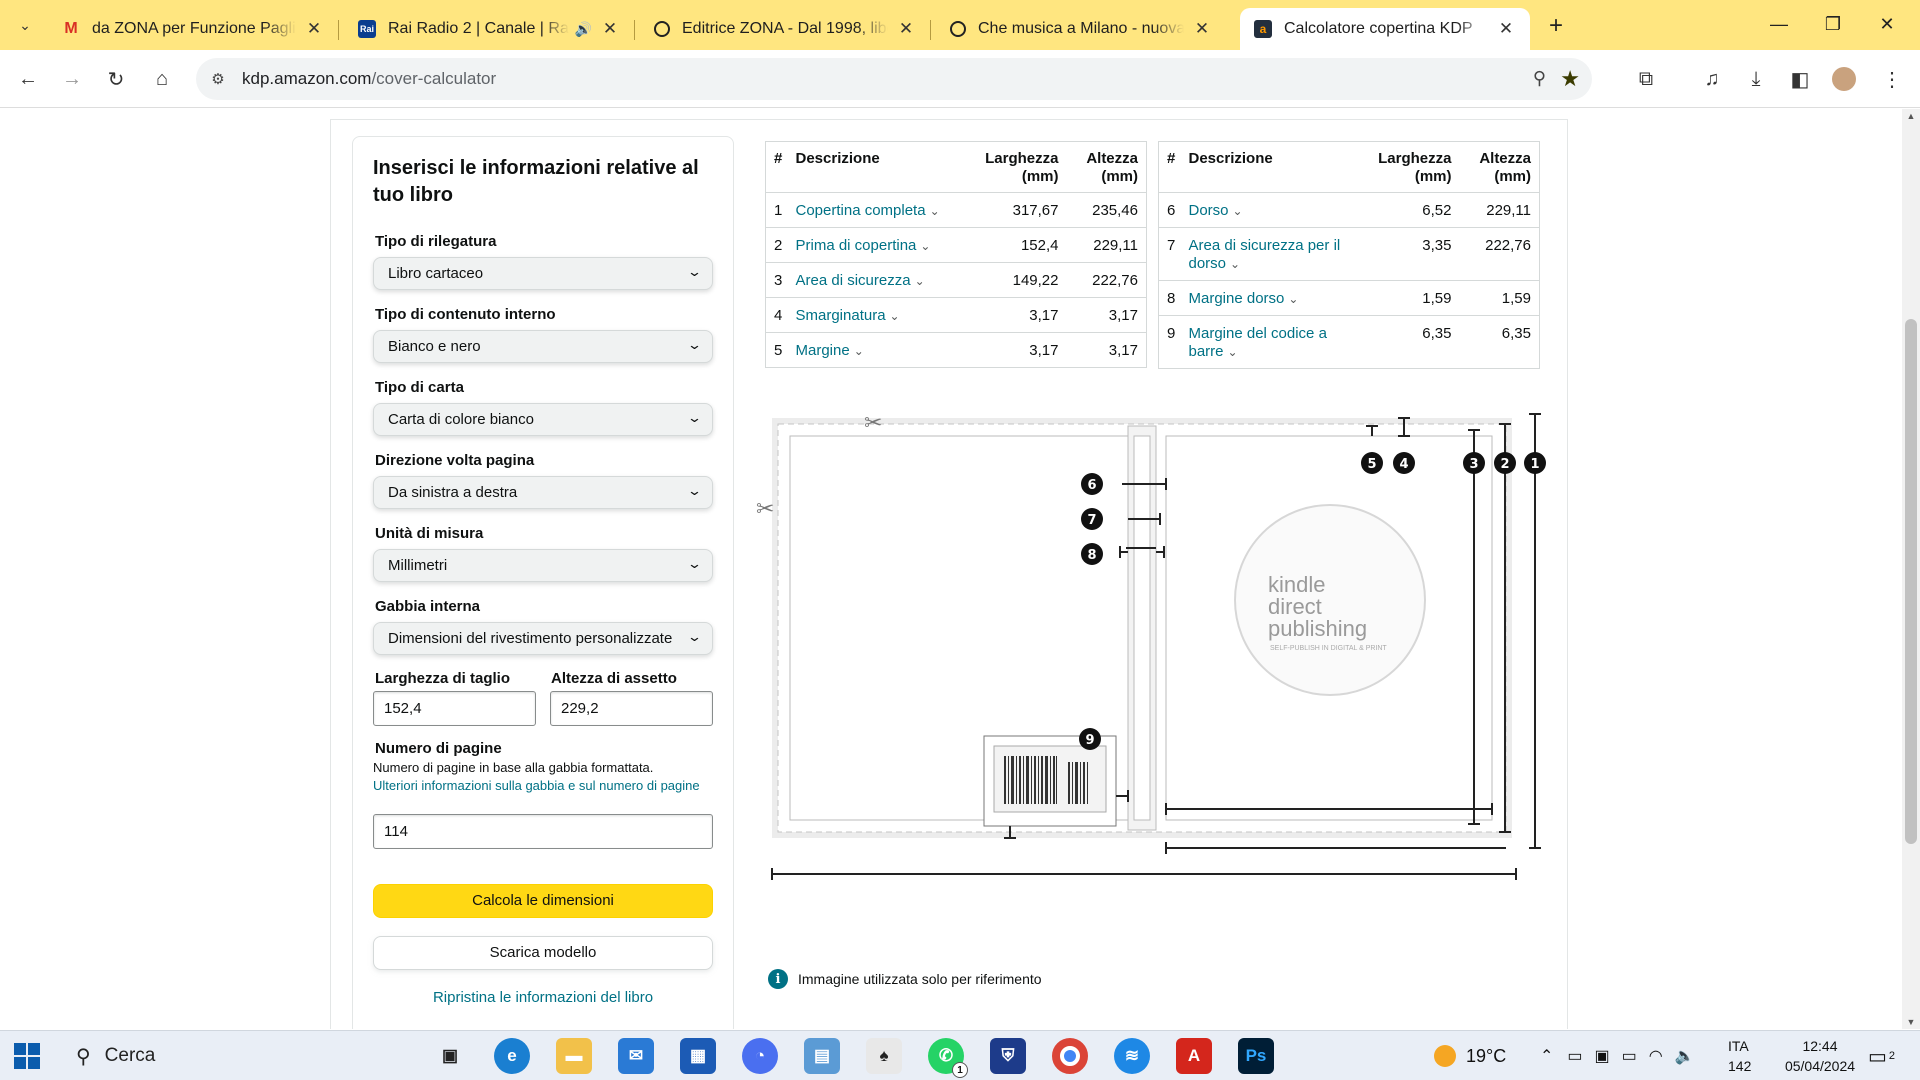  I want to click on display-icon: ▣, so click(1602, 1056).